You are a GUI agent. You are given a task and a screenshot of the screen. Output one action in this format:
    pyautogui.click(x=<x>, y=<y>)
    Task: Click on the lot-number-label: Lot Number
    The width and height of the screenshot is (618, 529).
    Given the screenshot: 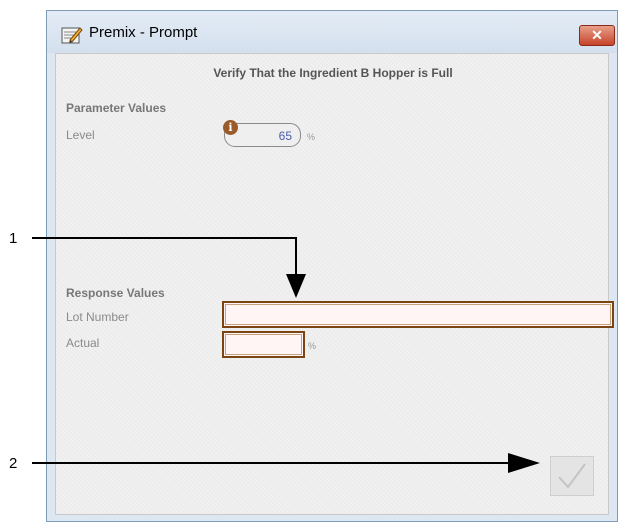 What is the action you would take?
    pyautogui.click(x=97, y=317)
    